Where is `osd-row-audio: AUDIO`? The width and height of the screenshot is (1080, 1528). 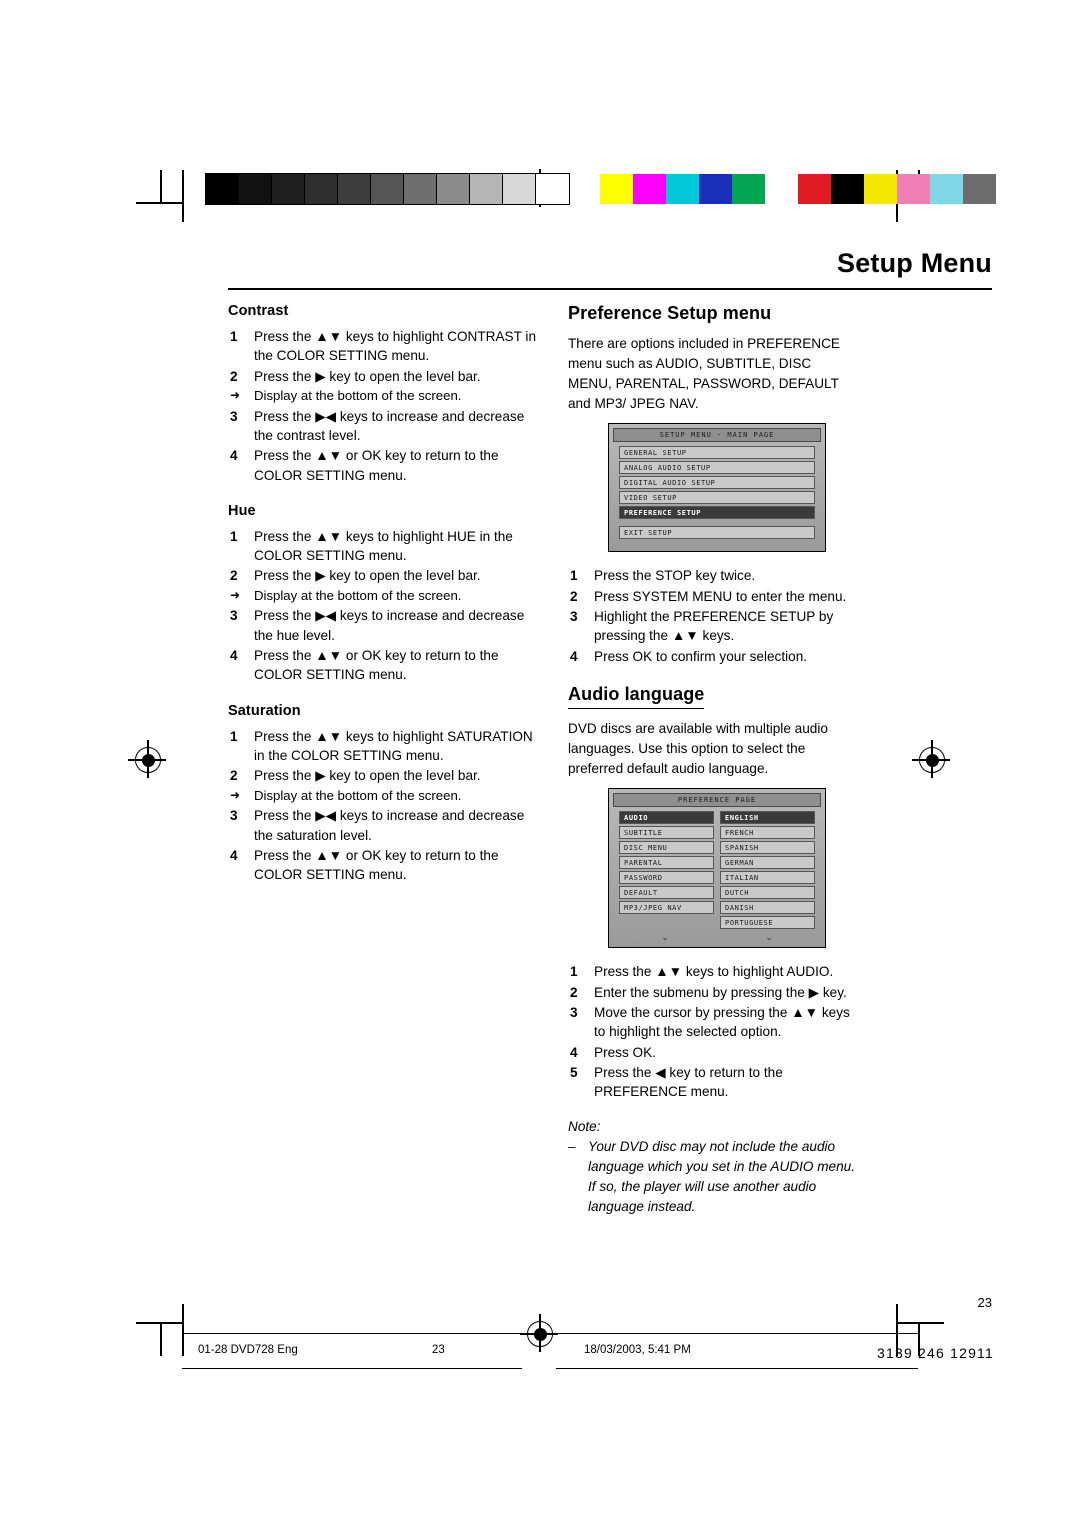
osd-row-audio: AUDIO is located at coordinates (666, 818).